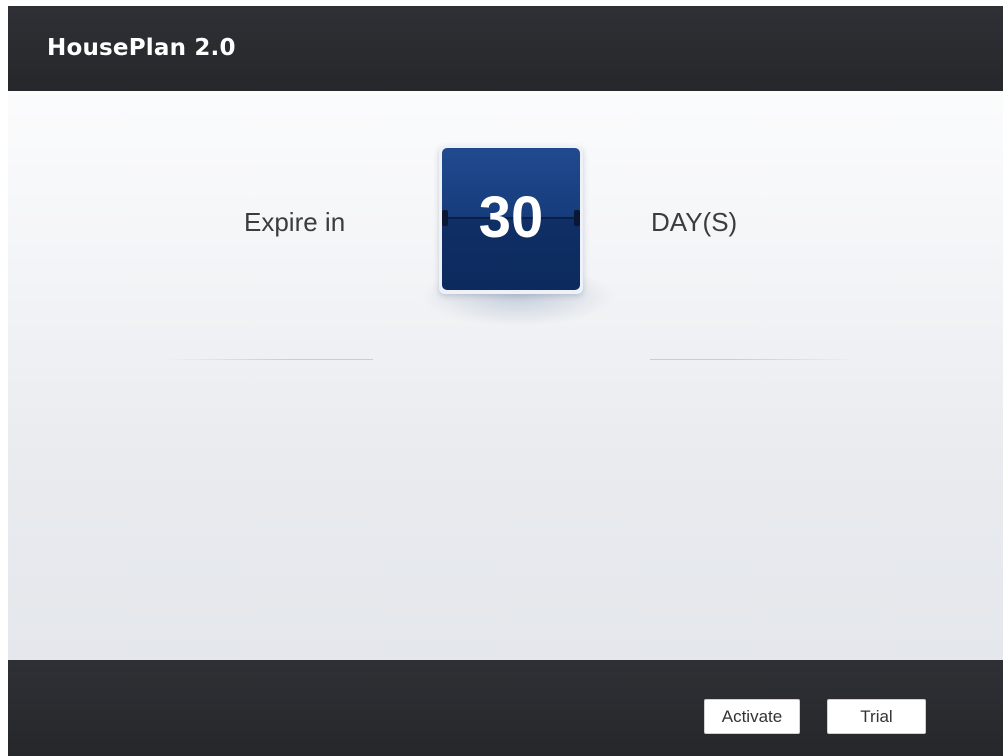 Image resolution: width=1003 pixels, height=756 pixels. I want to click on expire-label: Expire in, so click(295, 222).